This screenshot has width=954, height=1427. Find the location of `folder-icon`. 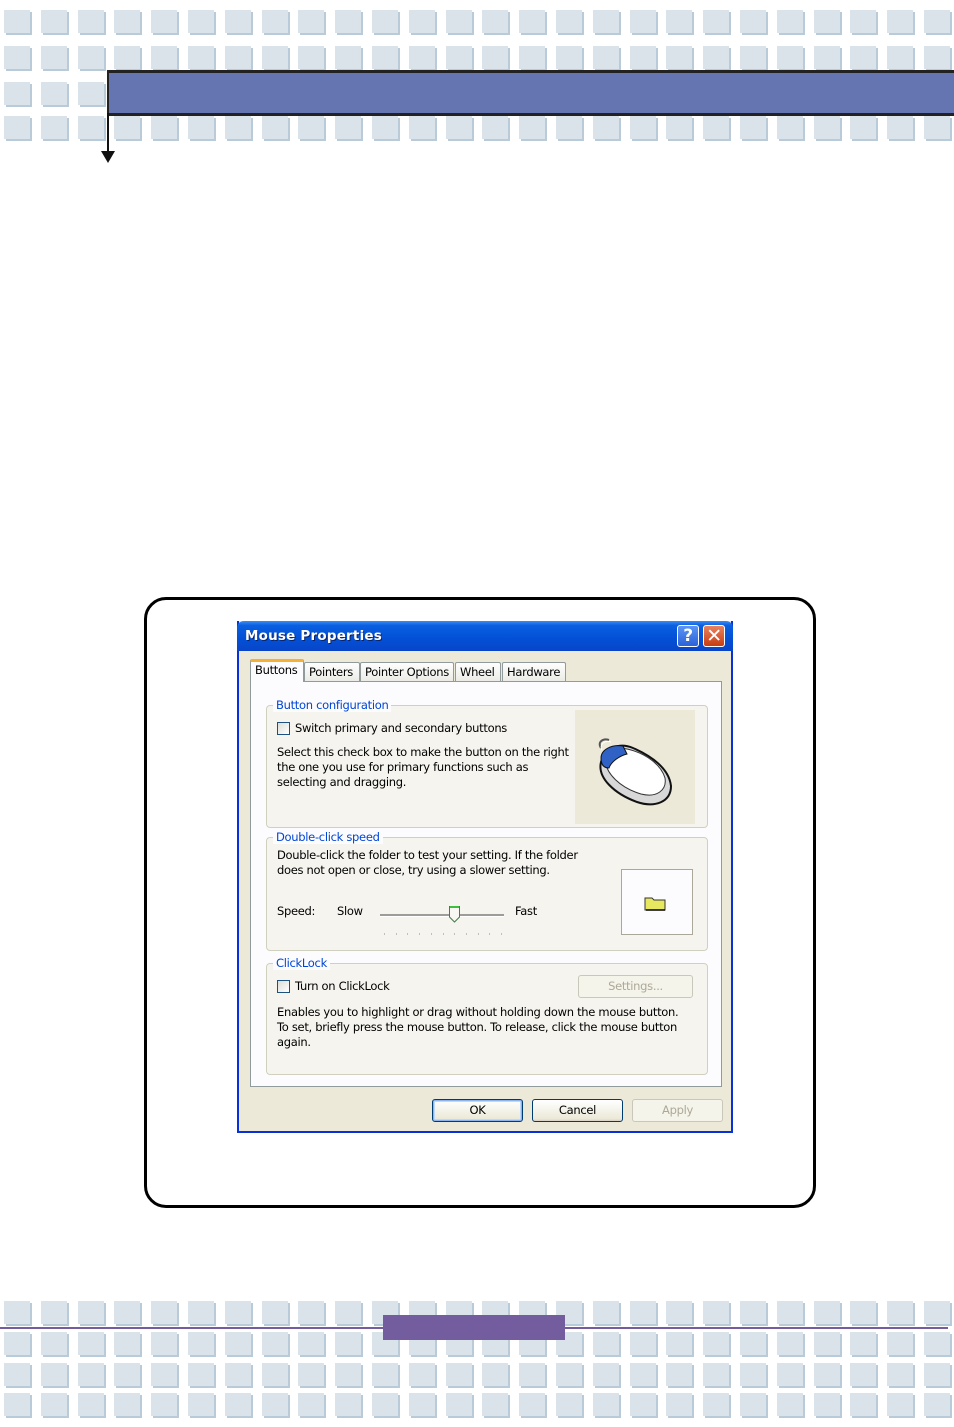

folder-icon is located at coordinates (655, 903).